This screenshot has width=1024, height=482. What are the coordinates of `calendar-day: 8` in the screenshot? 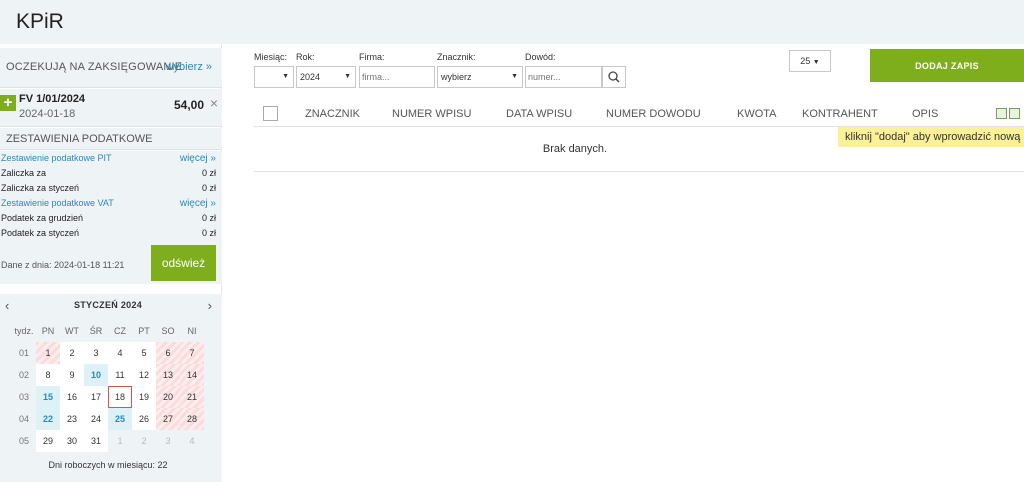 It's located at (48, 375).